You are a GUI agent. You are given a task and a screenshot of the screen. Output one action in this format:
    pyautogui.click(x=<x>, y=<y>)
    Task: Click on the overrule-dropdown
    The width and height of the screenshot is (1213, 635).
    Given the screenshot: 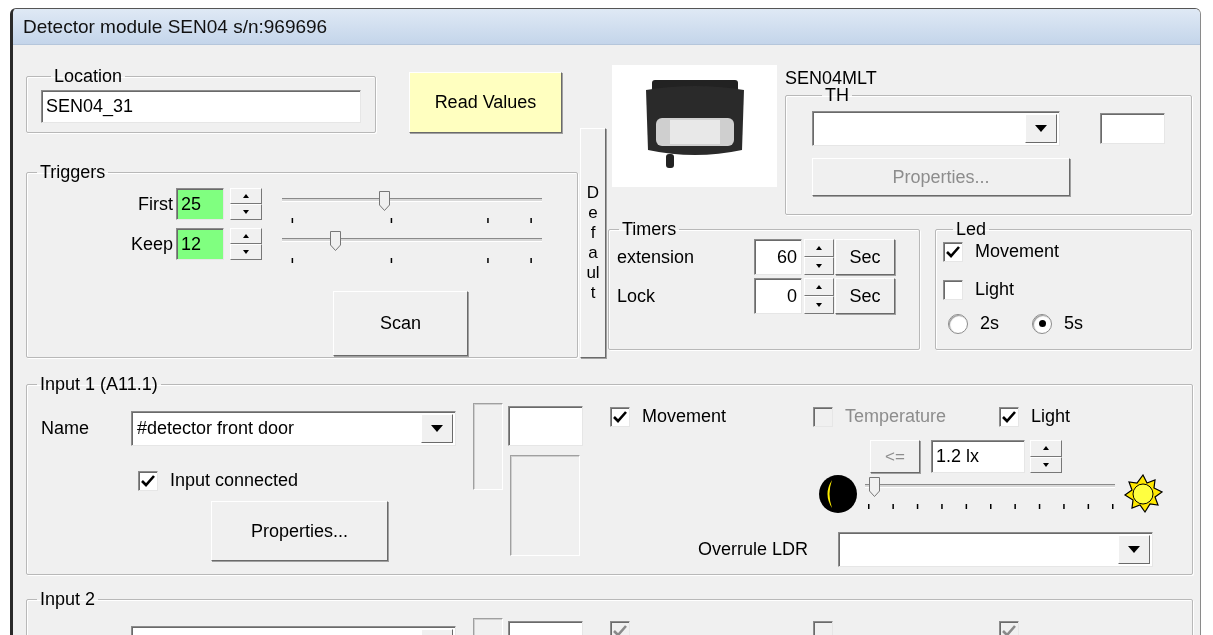 What is the action you would take?
    pyautogui.click(x=995, y=549)
    